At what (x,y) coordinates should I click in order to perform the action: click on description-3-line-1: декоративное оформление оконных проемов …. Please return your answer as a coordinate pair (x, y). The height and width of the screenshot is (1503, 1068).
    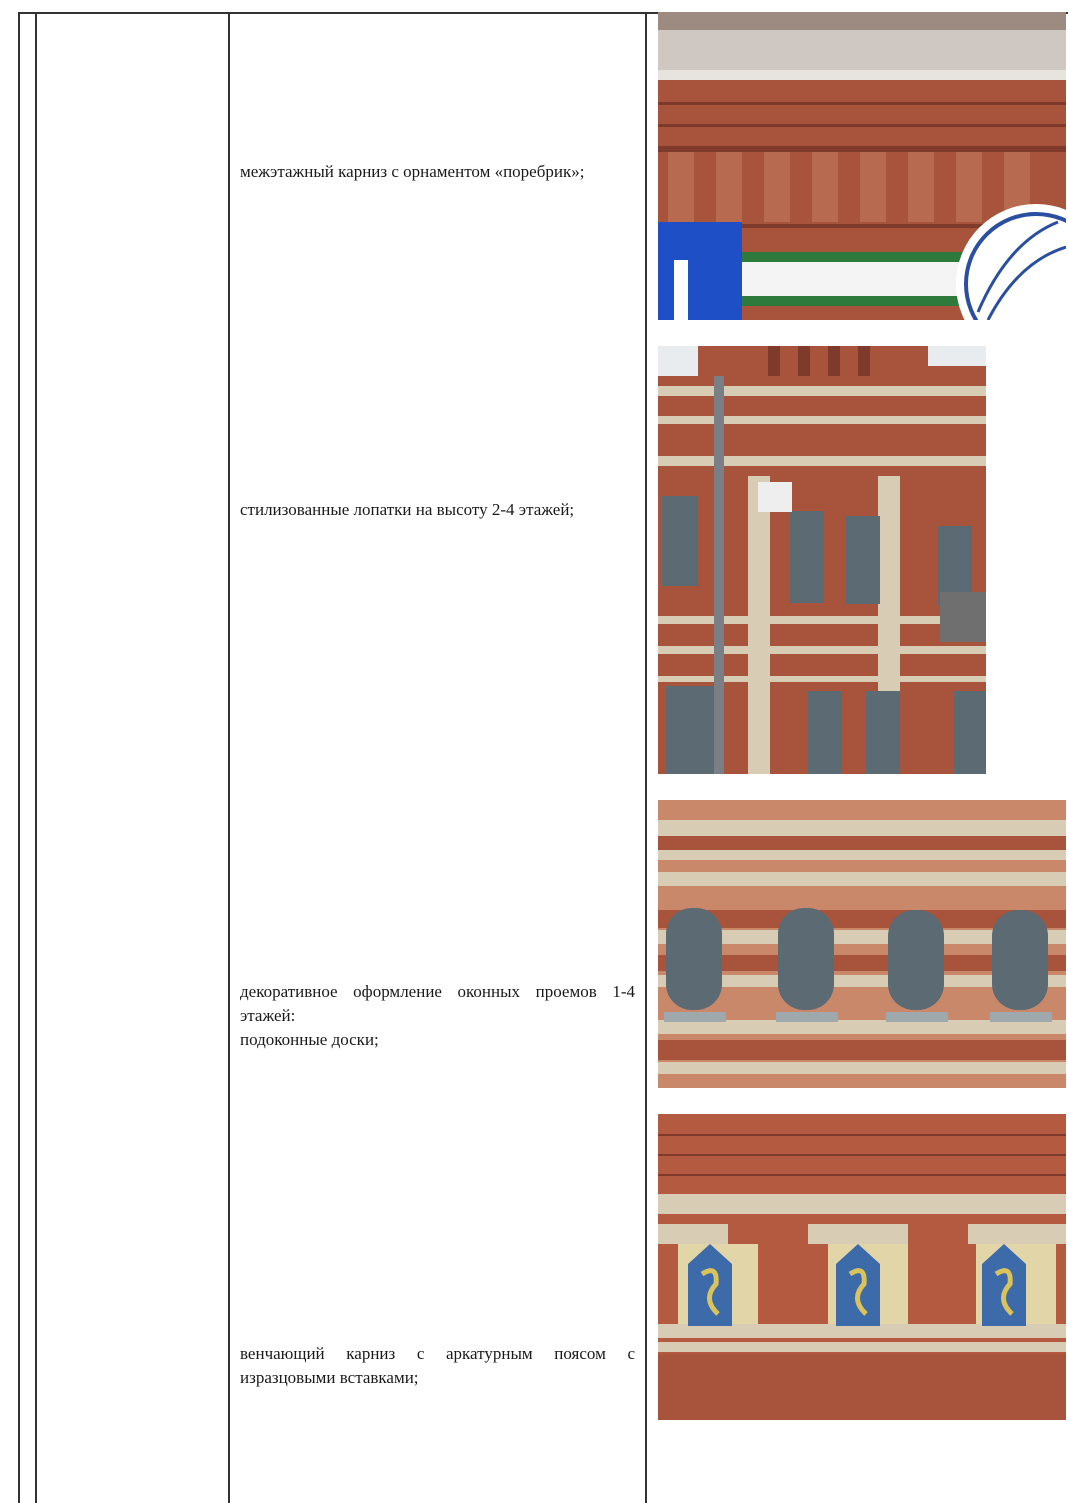
    Looking at the image, I should click on (437, 1003).